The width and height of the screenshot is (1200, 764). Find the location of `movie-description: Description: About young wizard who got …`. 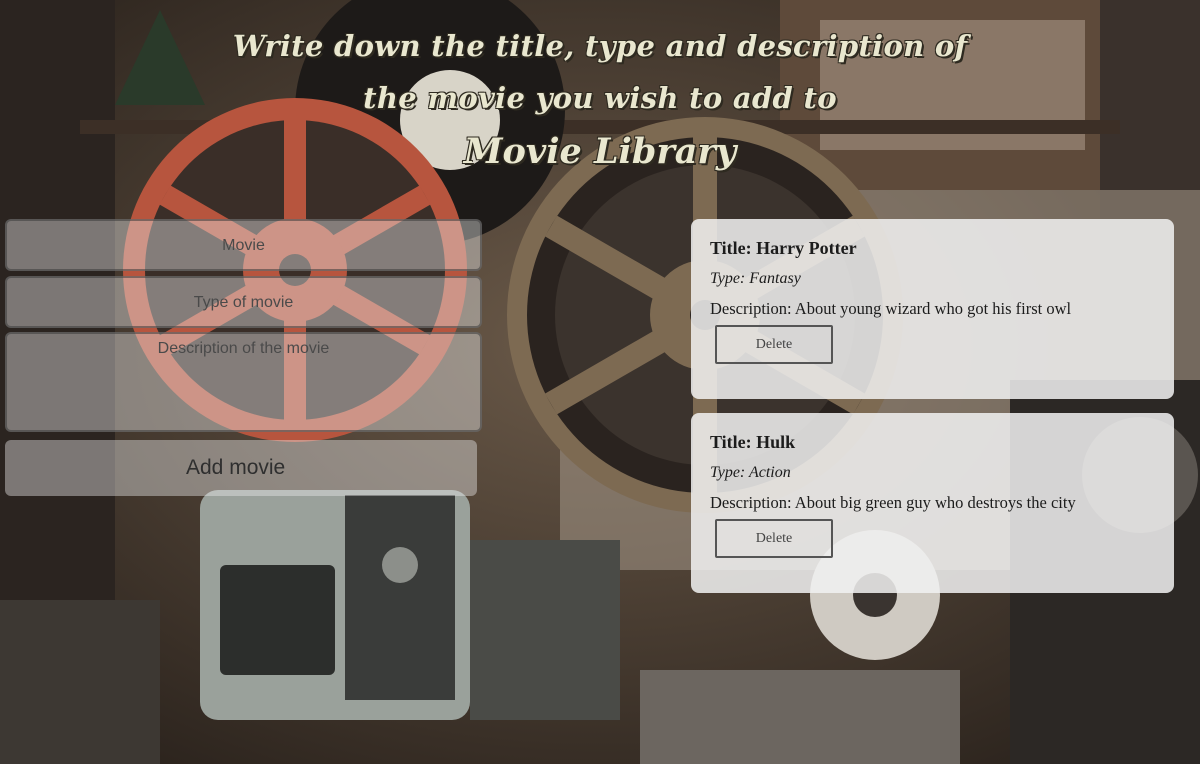

movie-description: Description: About young wizard who got … is located at coordinates (891, 308).